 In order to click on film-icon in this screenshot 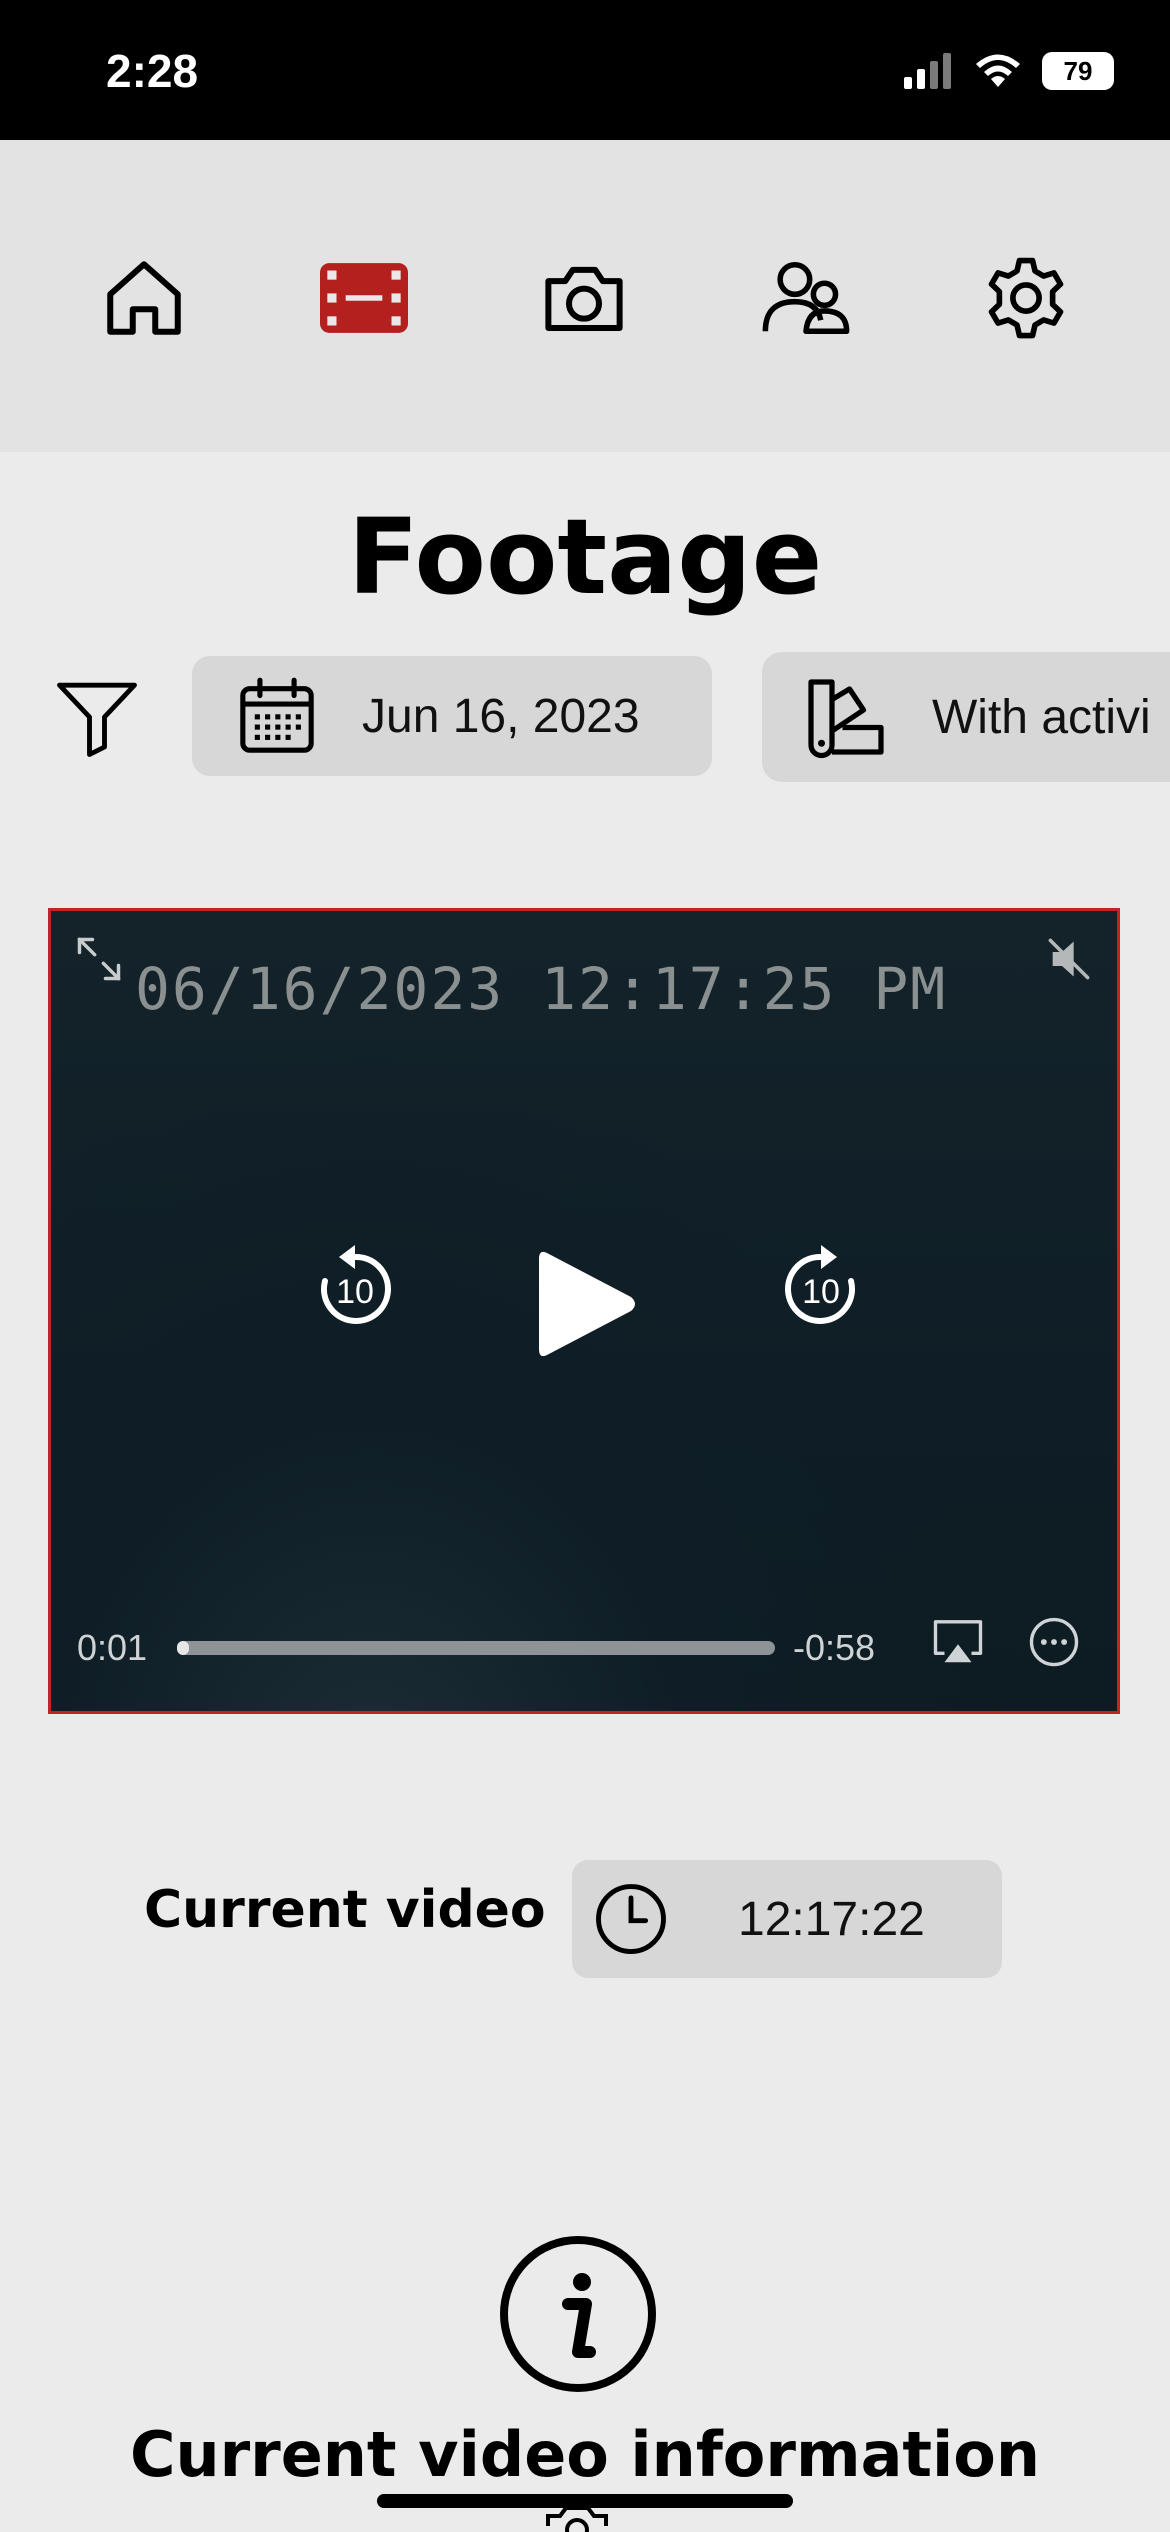, I will do `click(364, 298)`.